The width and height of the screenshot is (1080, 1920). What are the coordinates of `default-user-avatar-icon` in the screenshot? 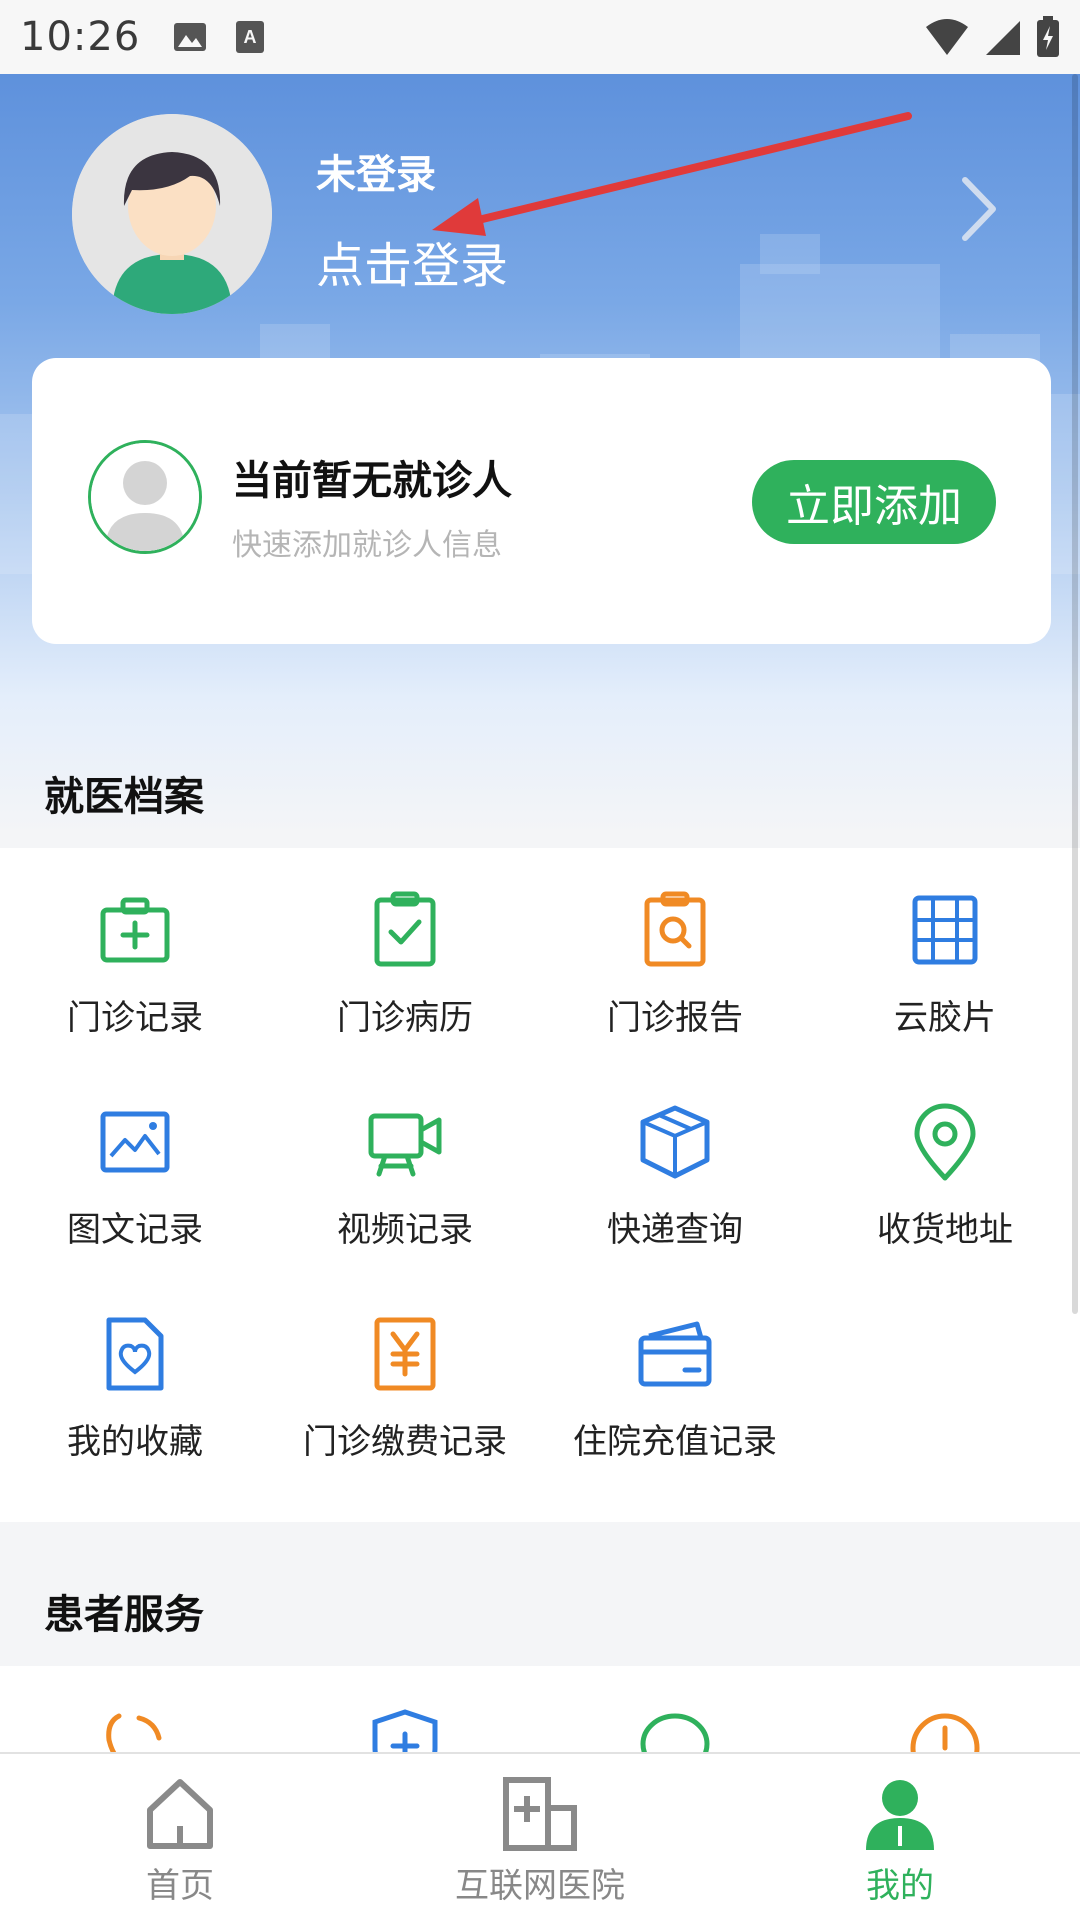 It's located at (172, 214).